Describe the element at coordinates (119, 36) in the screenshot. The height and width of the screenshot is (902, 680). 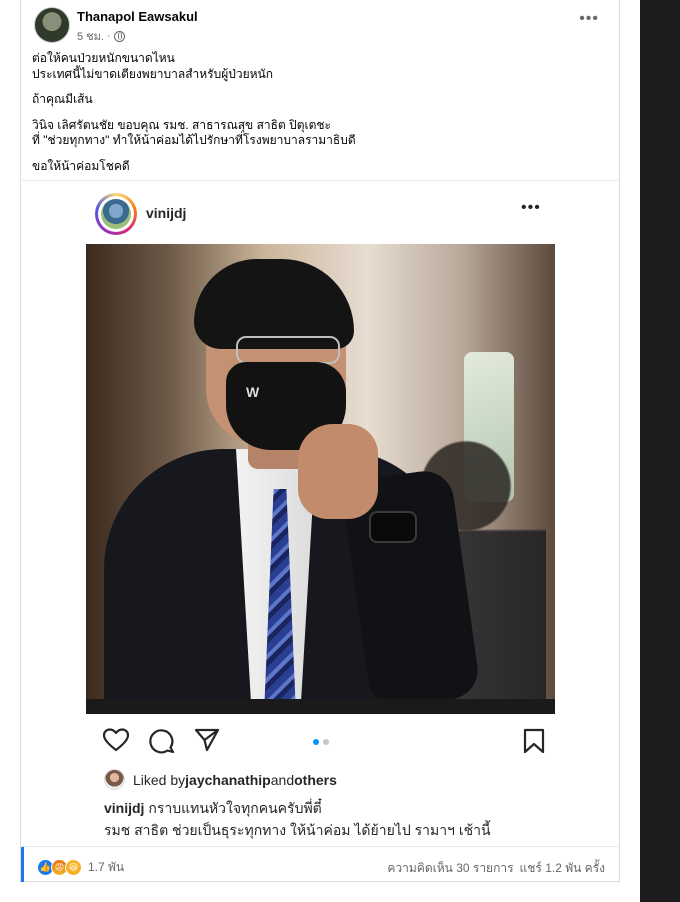
I see `globe-icon` at that location.